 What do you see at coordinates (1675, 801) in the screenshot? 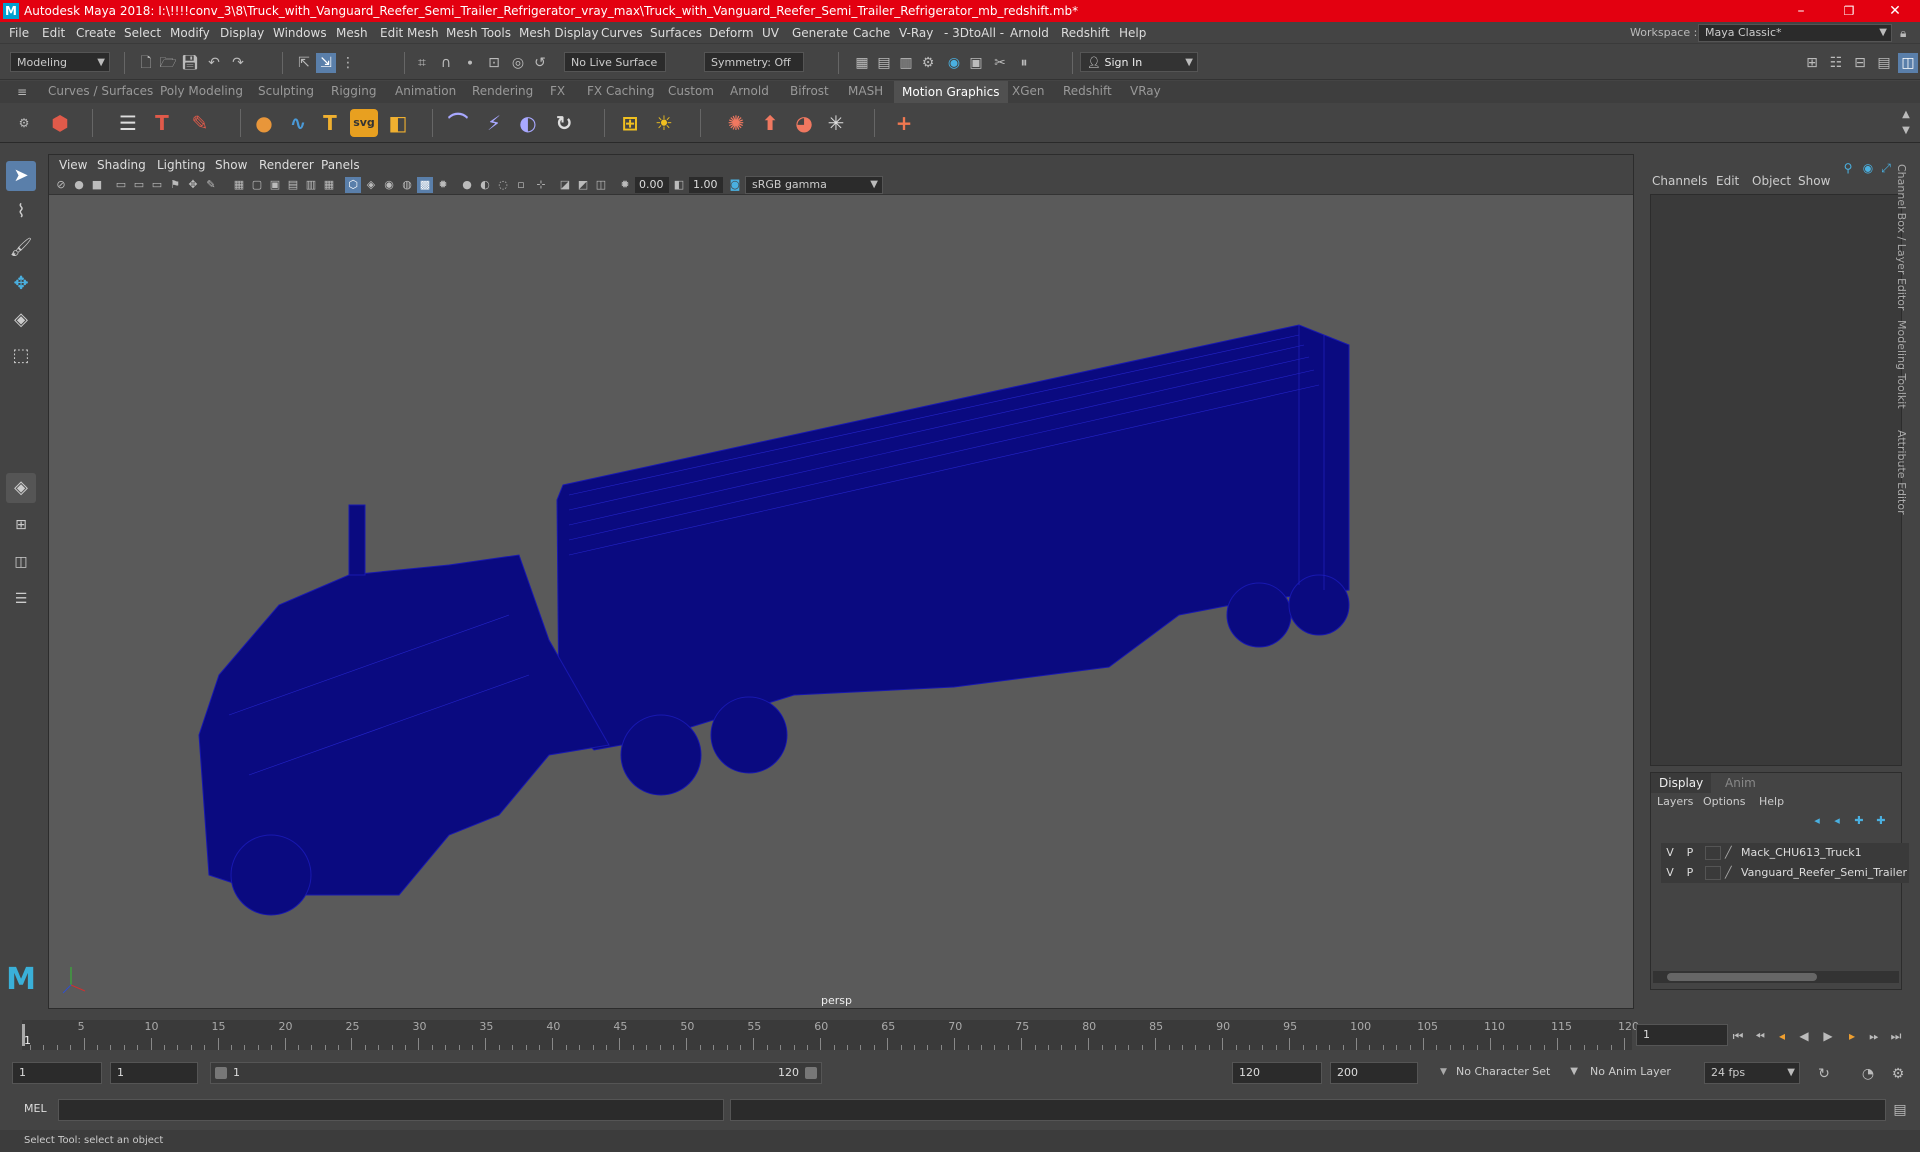
I see `layers-menu: Layers` at bounding box center [1675, 801].